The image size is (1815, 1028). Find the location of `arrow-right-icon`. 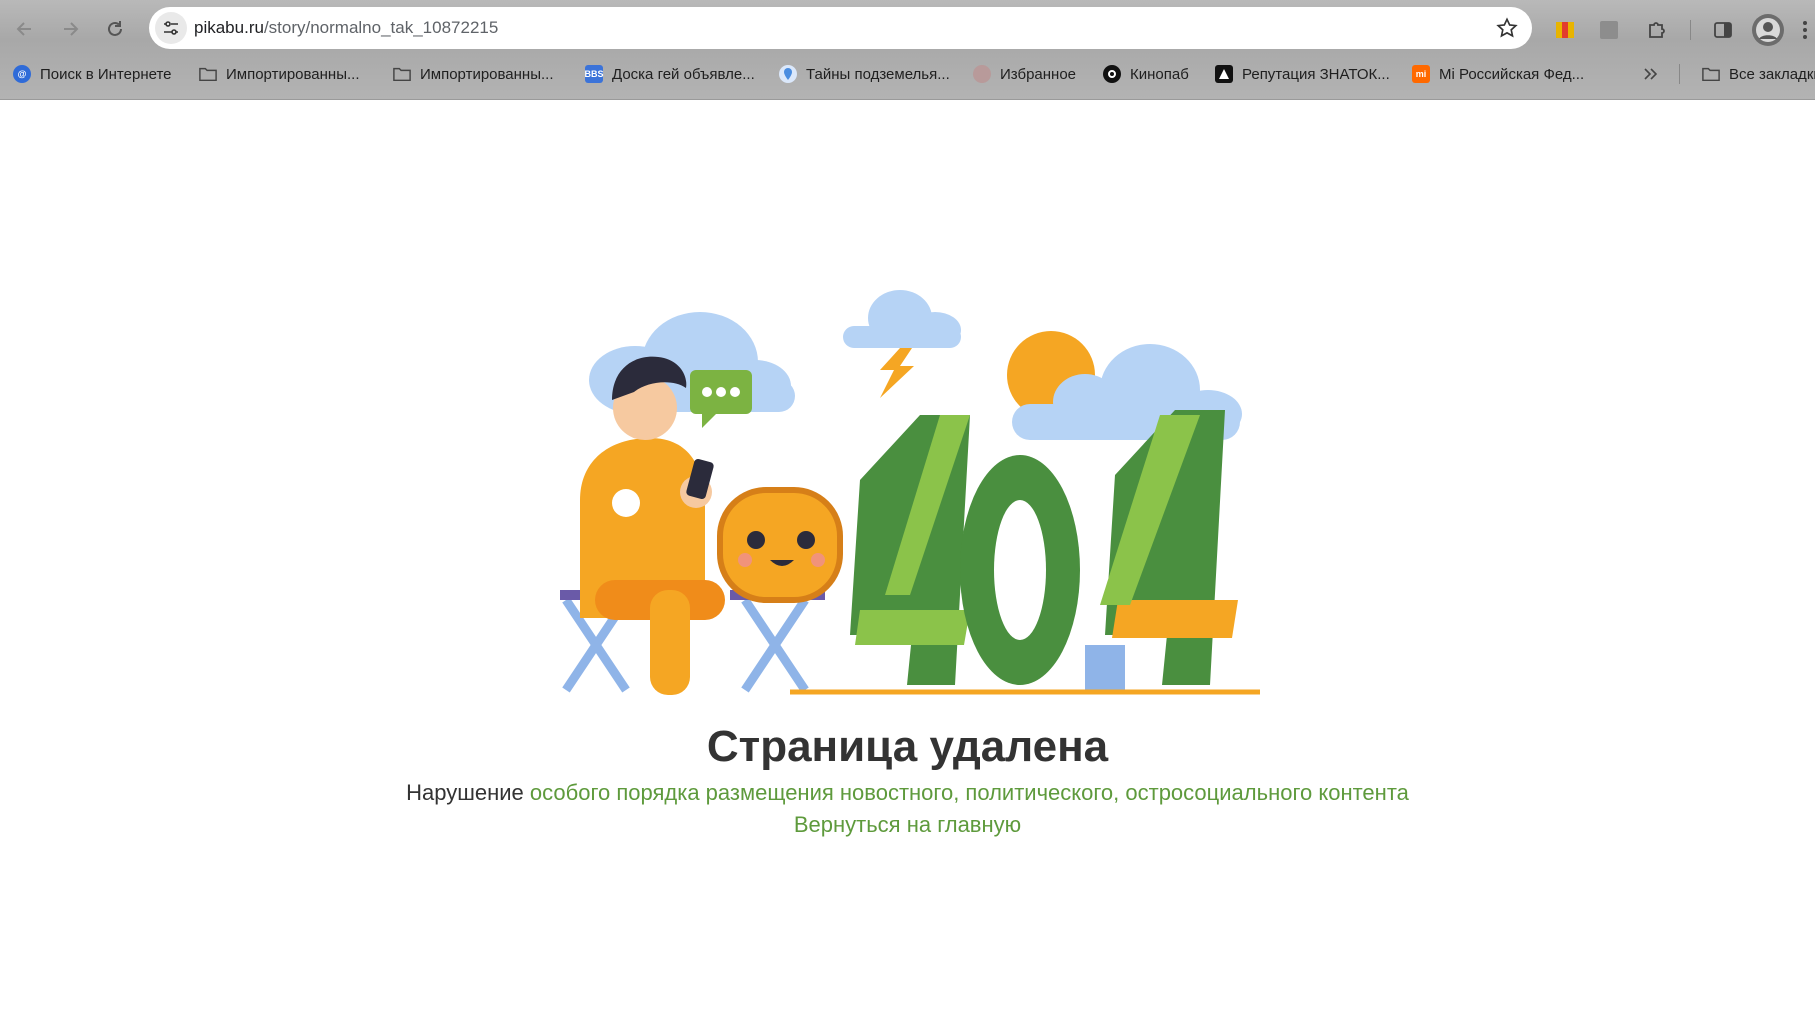

arrow-right-icon is located at coordinates (71, 29).